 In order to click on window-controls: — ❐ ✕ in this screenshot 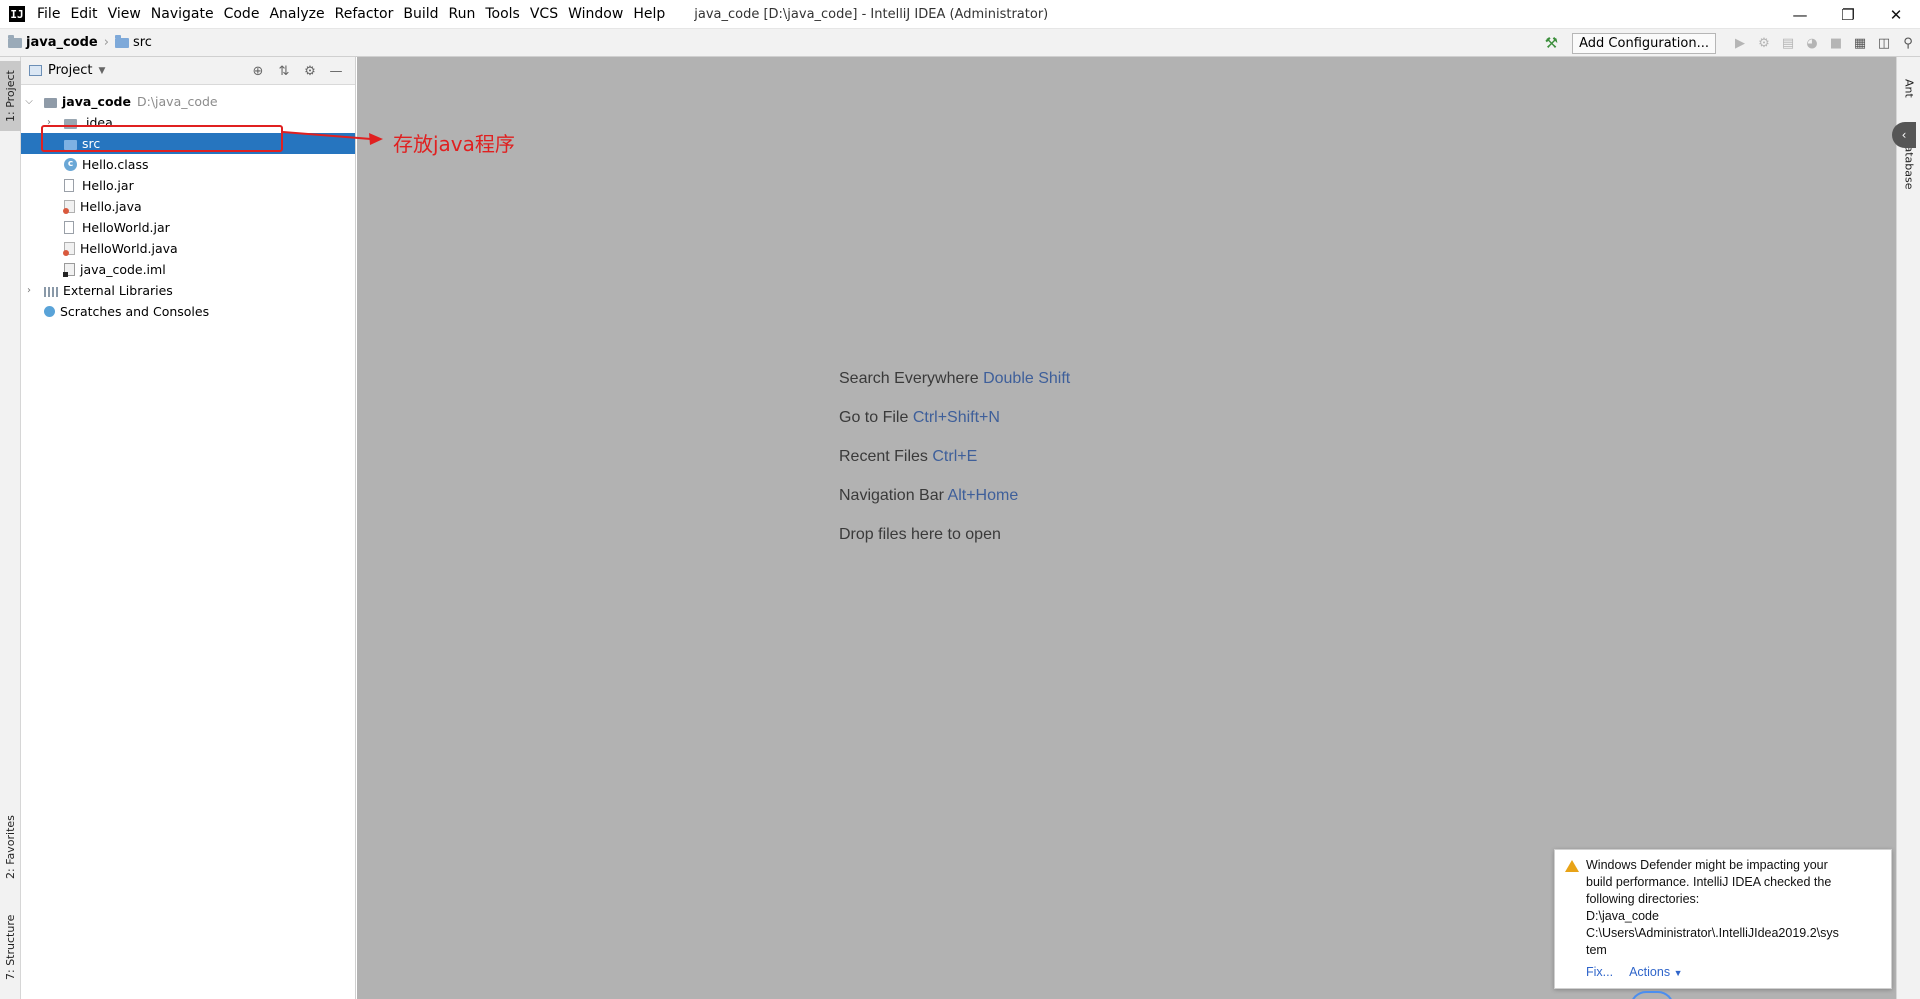, I will do `click(1848, 14)`.